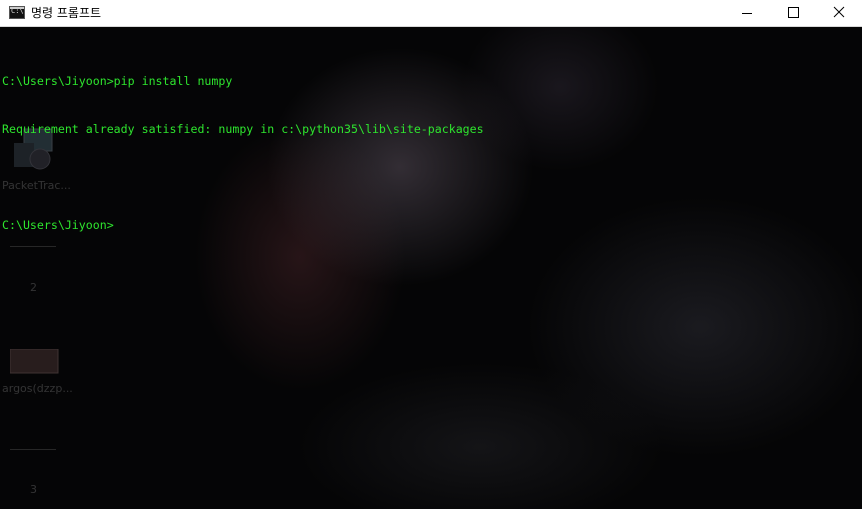  I want to click on minimize-button, so click(747, 13).